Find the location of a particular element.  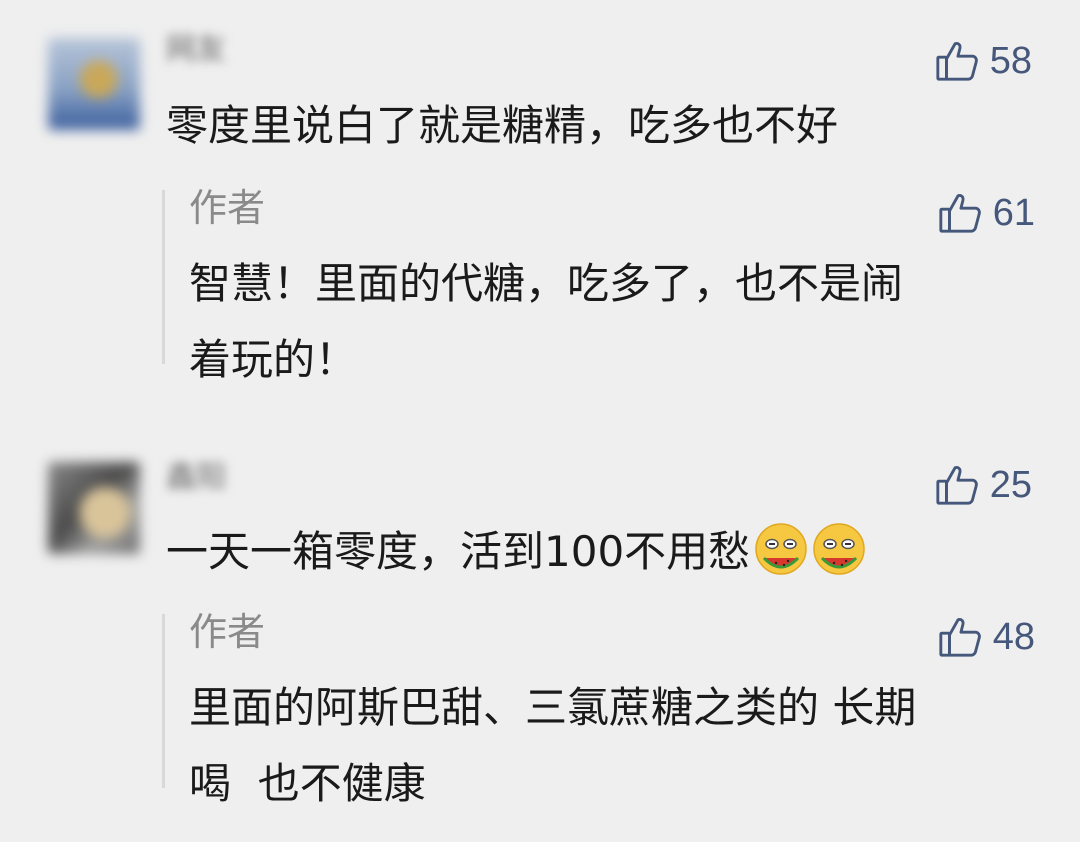

like-button: 58 is located at coordinates (983, 61).